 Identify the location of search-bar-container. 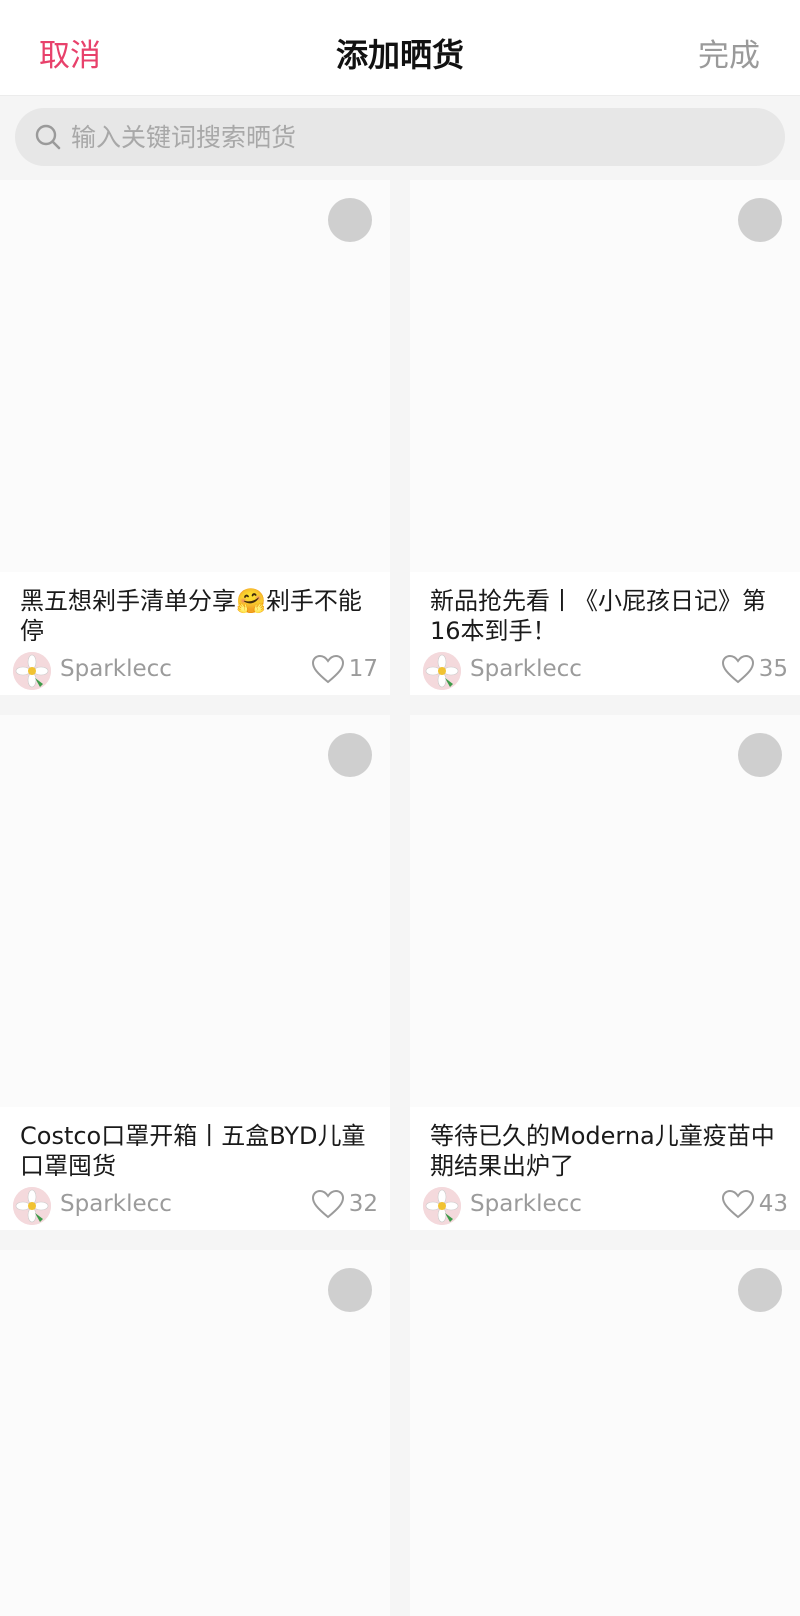
(400, 138).